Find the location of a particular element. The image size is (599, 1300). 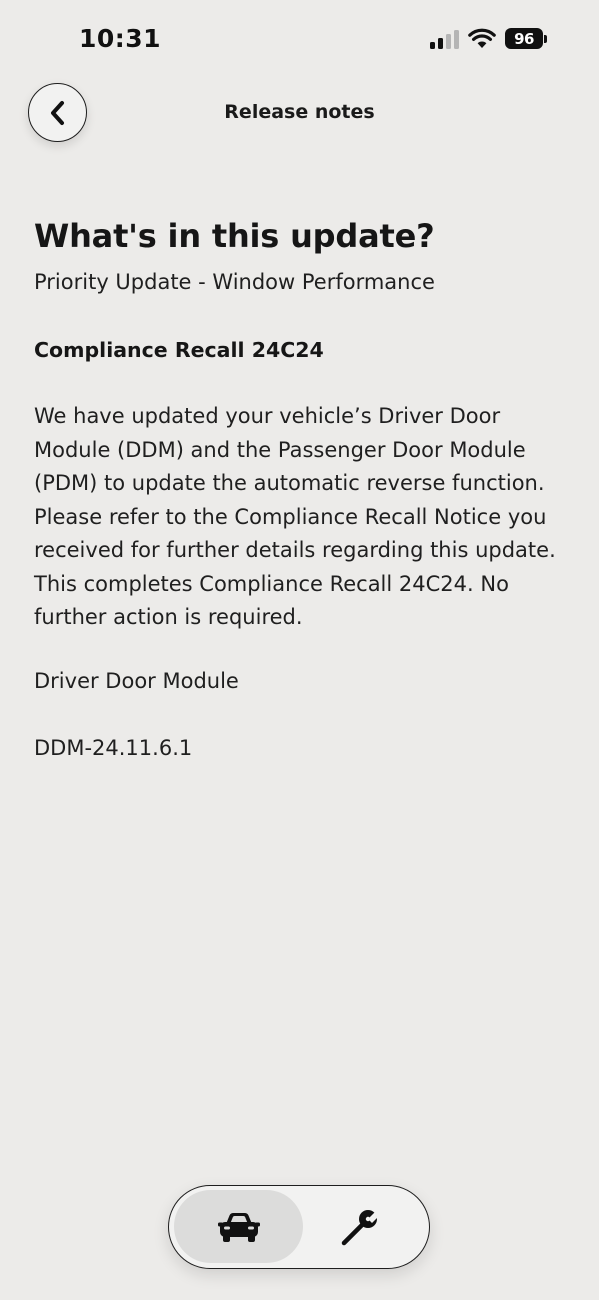

wrench-icon is located at coordinates (361, 1227).